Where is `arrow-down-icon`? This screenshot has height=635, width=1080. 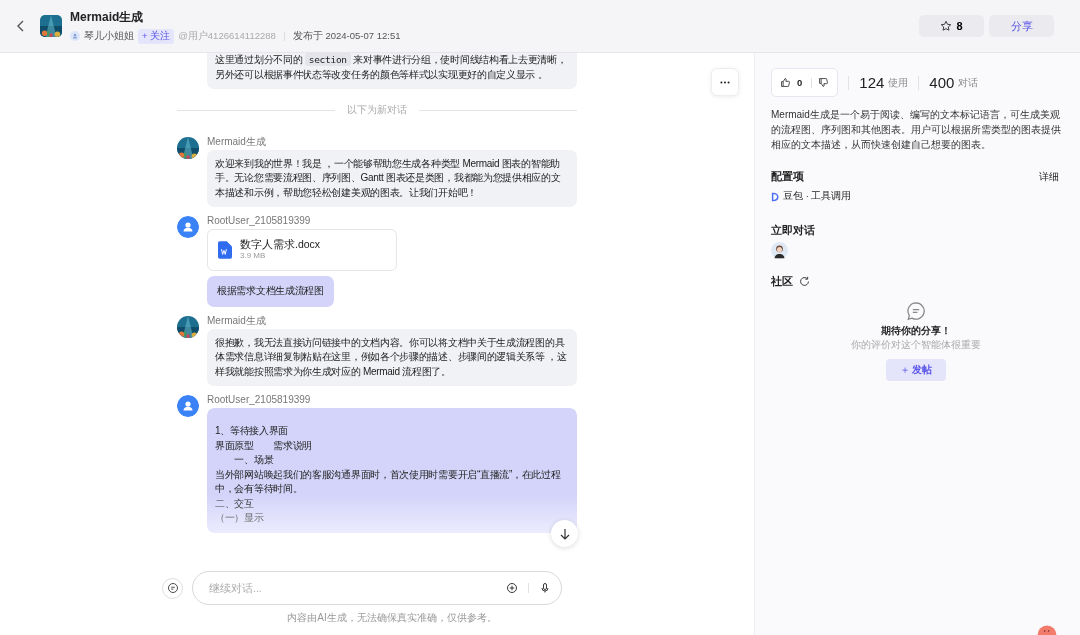
arrow-down-icon is located at coordinates (564, 533).